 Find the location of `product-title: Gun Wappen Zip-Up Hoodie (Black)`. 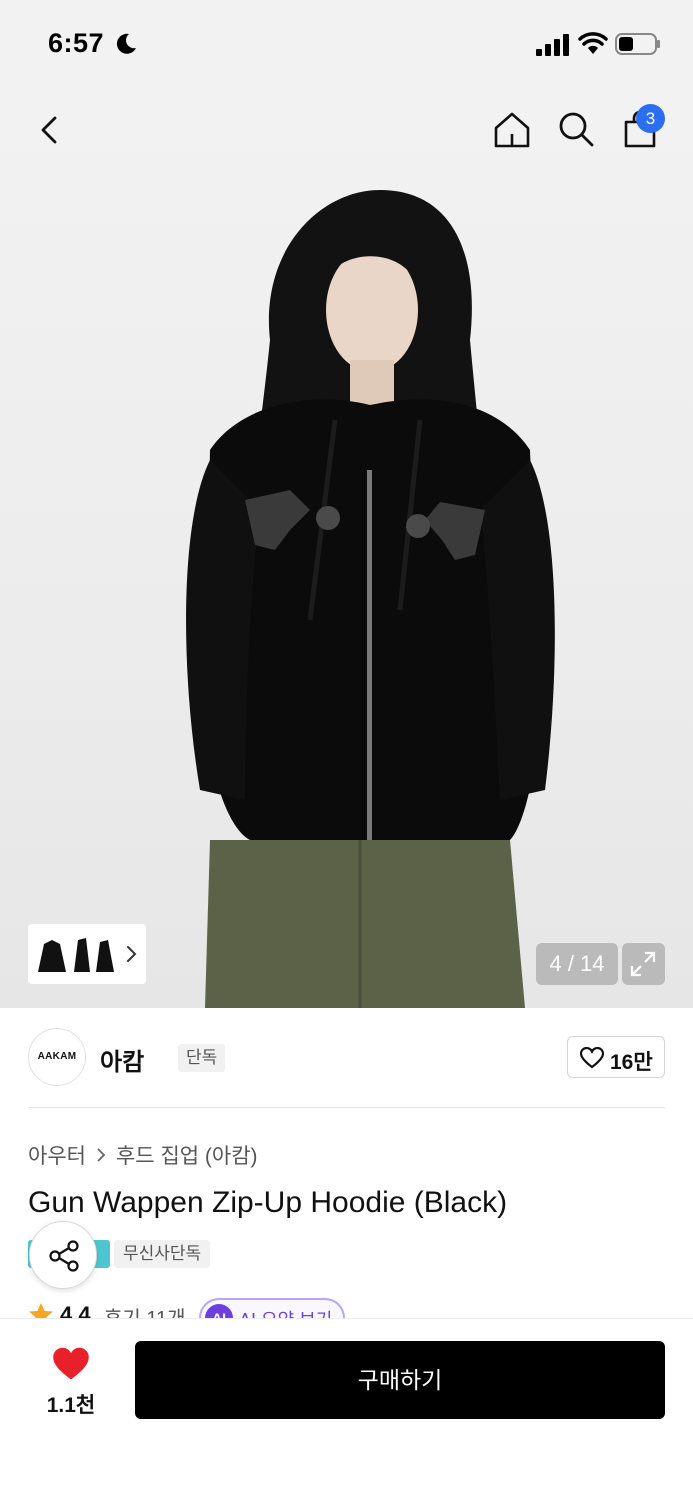

product-title: Gun Wappen Zip-Up Hoodie (Black) is located at coordinates (268, 1202).